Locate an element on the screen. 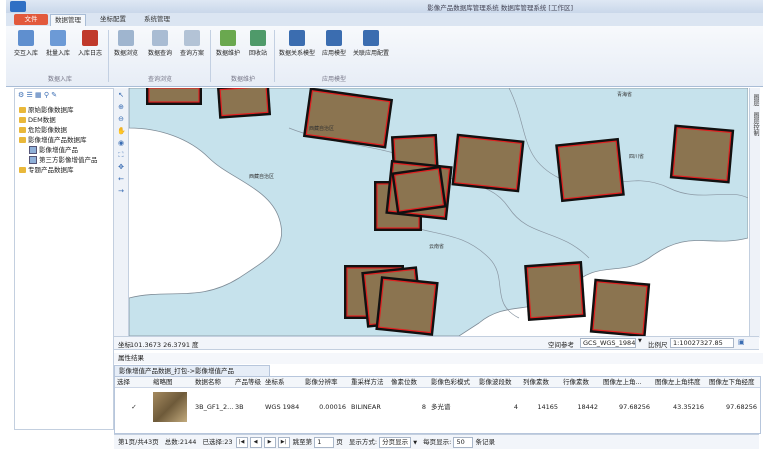 The height and width of the screenshot is (459, 769). folder-icon is located at coordinates (22, 170).